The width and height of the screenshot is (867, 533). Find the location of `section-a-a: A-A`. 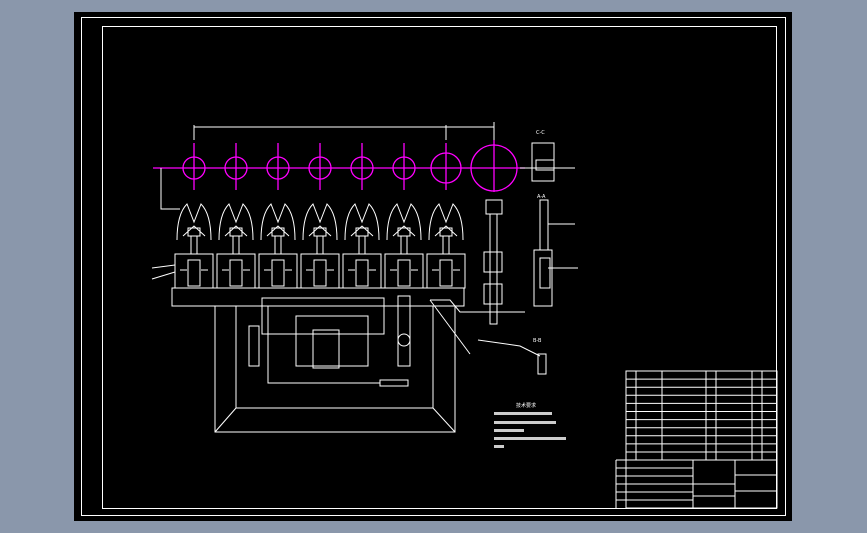

section-a-a: A-A is located at coordinates (555, 250).